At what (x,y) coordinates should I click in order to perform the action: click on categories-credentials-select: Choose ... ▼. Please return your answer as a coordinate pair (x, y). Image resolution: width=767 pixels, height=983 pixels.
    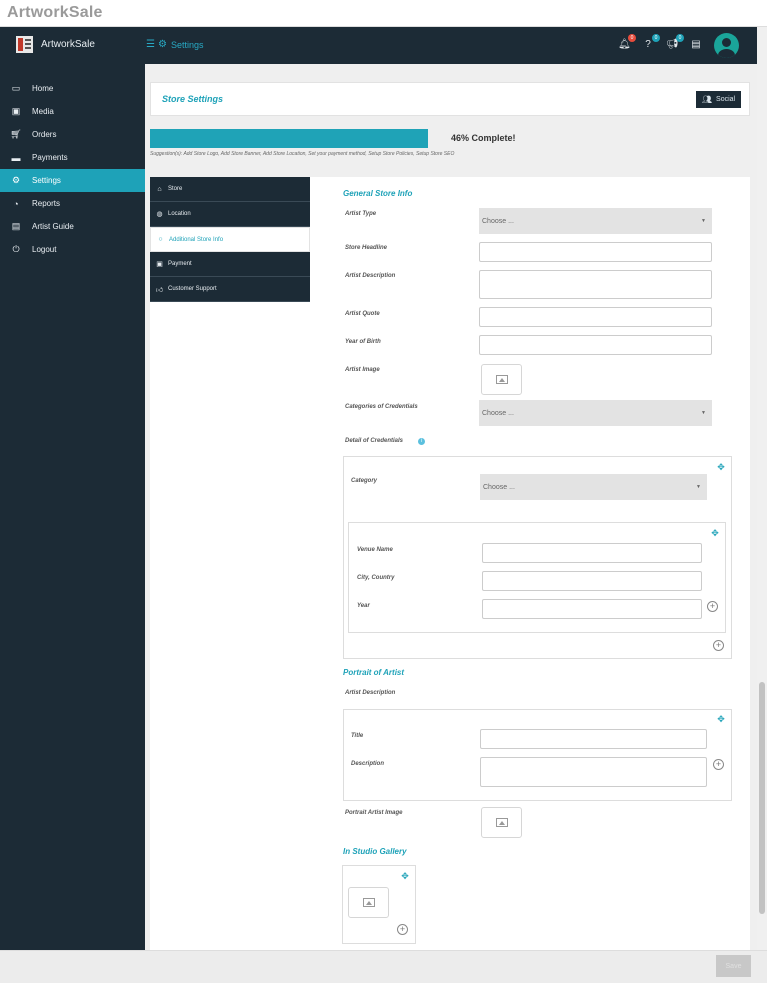
    Looking at the image, I should click on (595, 413).